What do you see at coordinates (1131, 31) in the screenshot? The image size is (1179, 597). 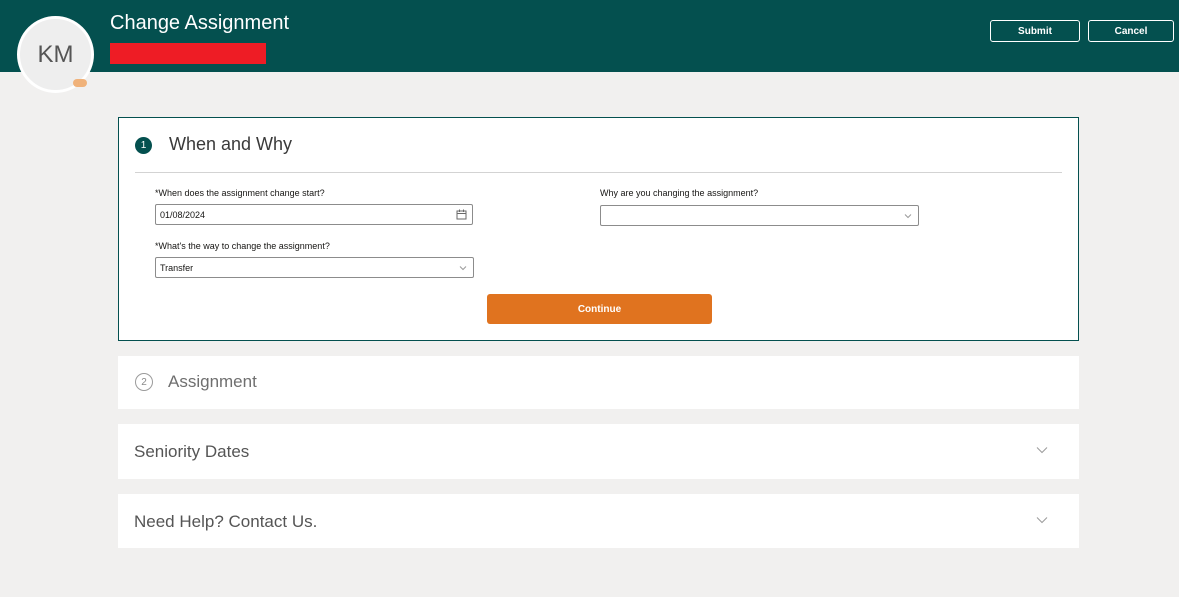 I see `cancel-button: Cancel` at bounding box center [1131, 31].